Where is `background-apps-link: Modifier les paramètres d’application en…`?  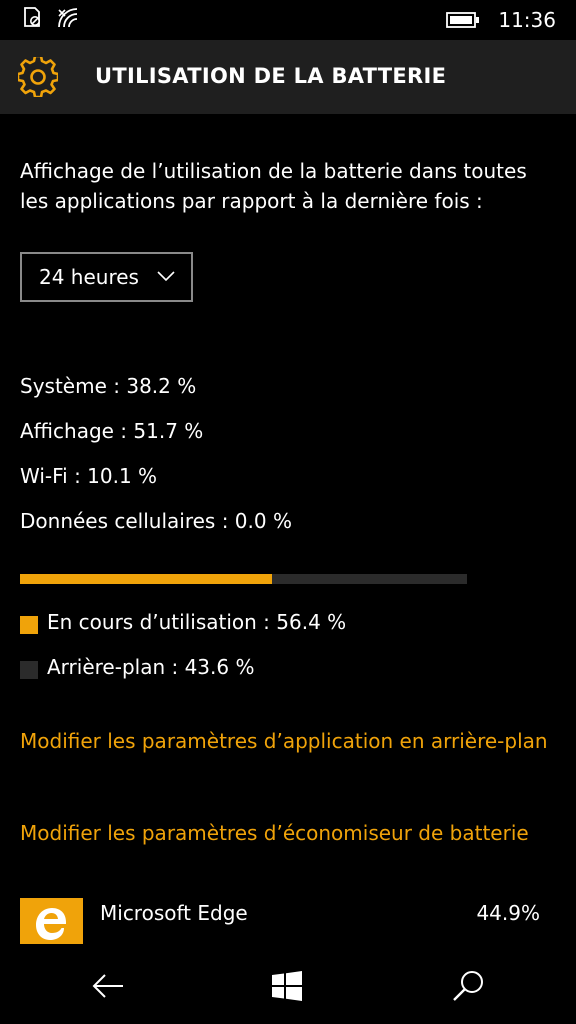 background-apps-link: Modifier les paramètres d’application en… is located at coordinates (290, 741).